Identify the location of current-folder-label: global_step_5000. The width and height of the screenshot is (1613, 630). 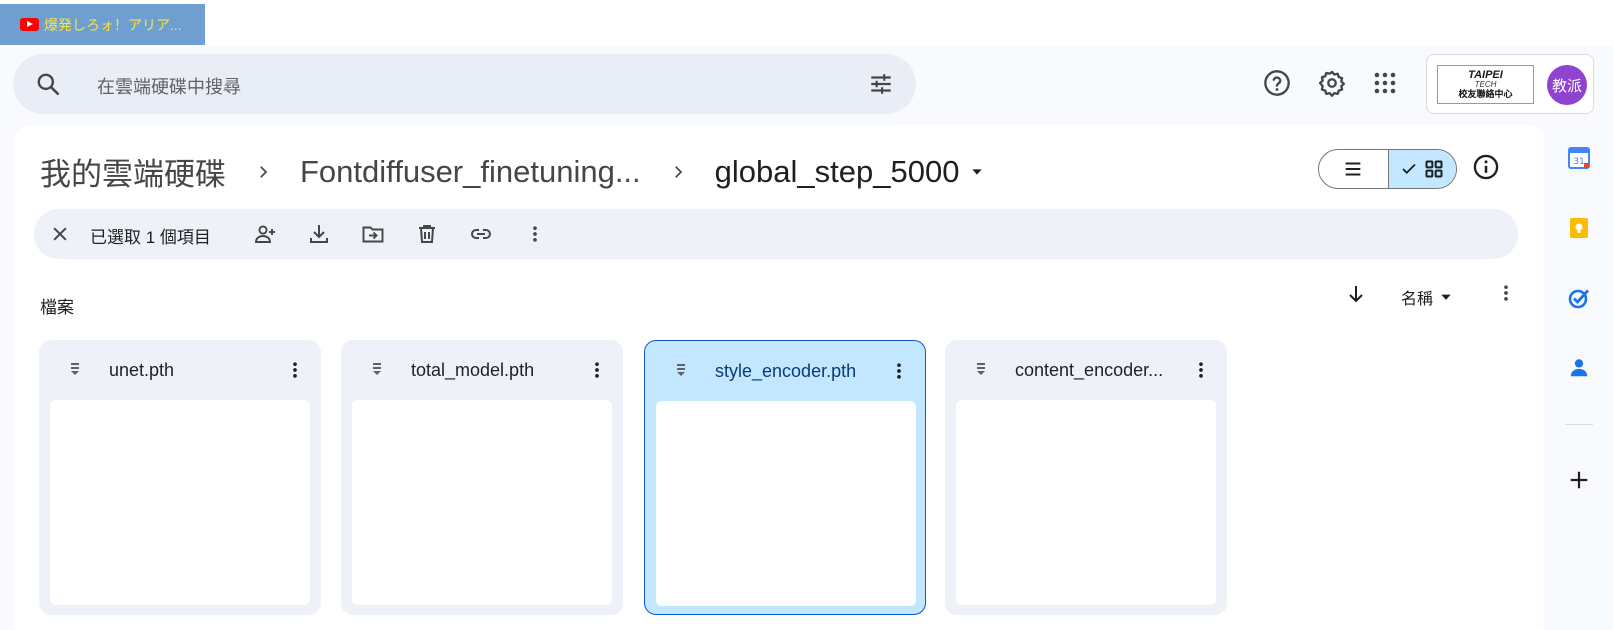
(837, 171).